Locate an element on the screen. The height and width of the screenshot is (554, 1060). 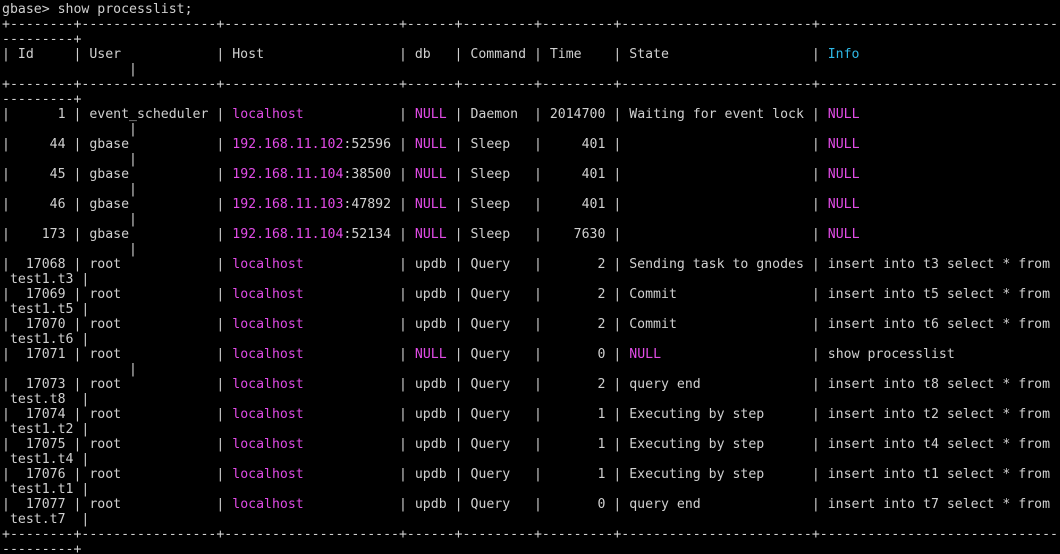
terminal-line: test1.t2 | is located at coordinates (45, 429).